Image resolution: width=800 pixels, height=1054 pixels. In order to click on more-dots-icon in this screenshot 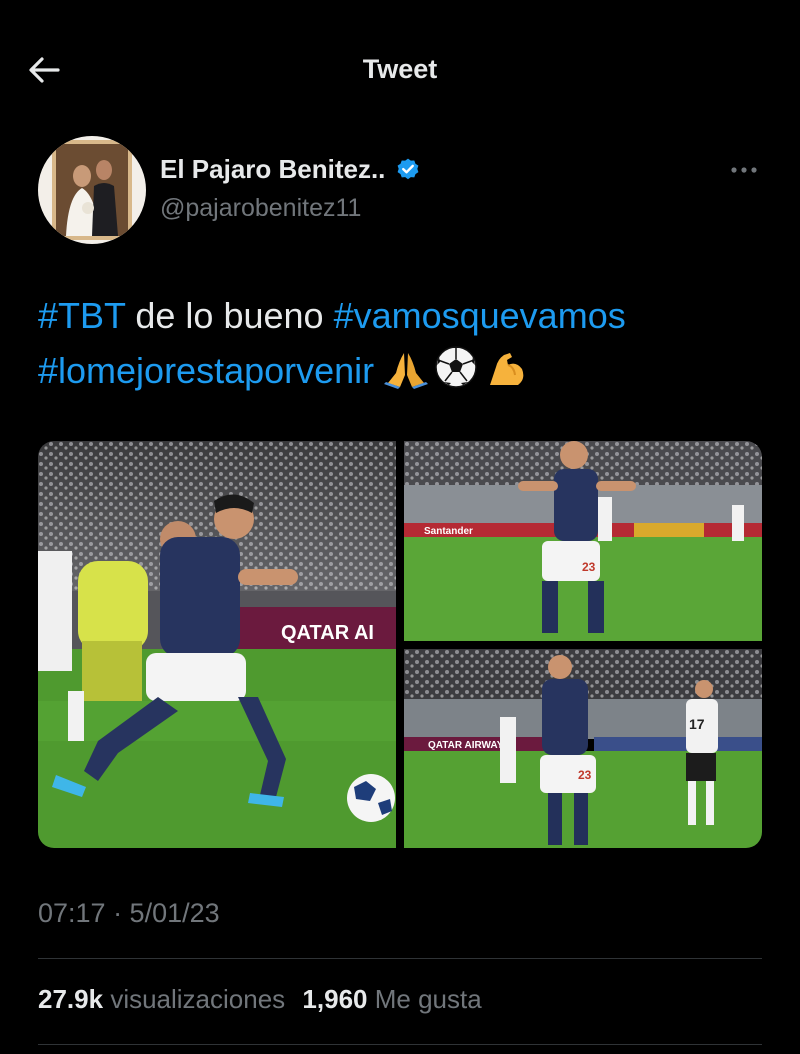, I will do `click(744, 170)`.